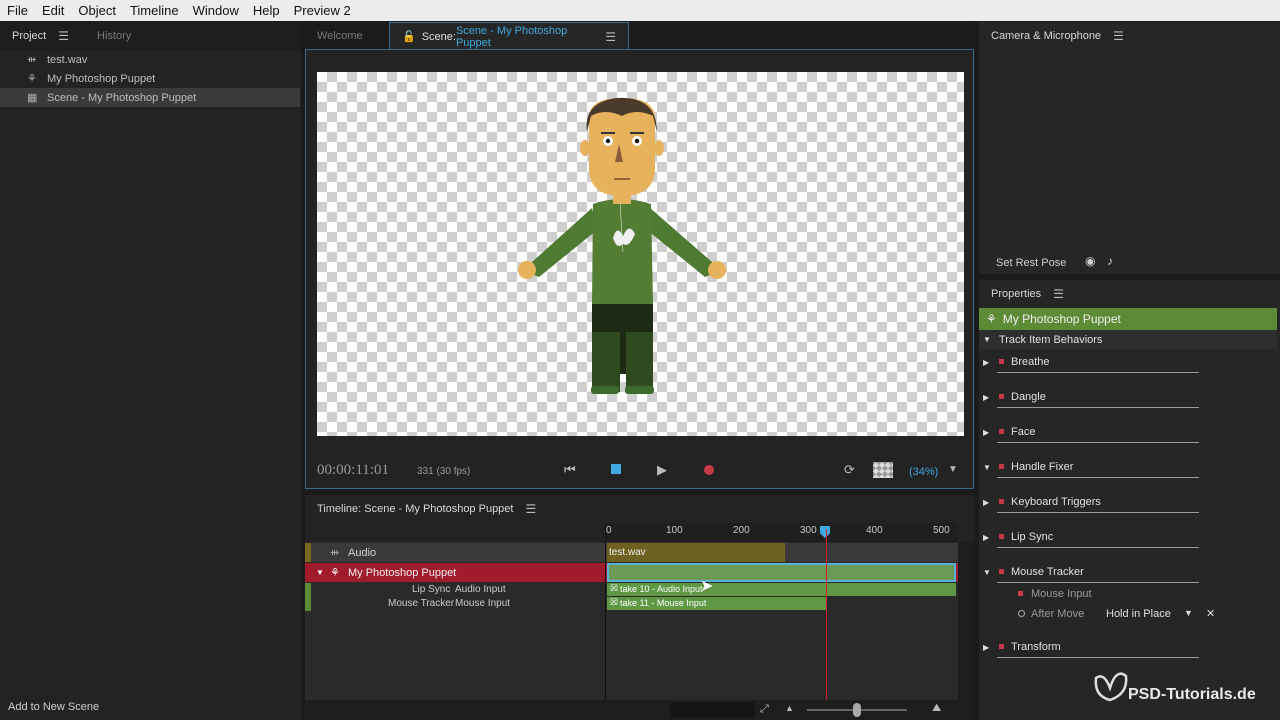  I want to click on add-to-new-scene-button: Add to New Scene, so click(53, 707).